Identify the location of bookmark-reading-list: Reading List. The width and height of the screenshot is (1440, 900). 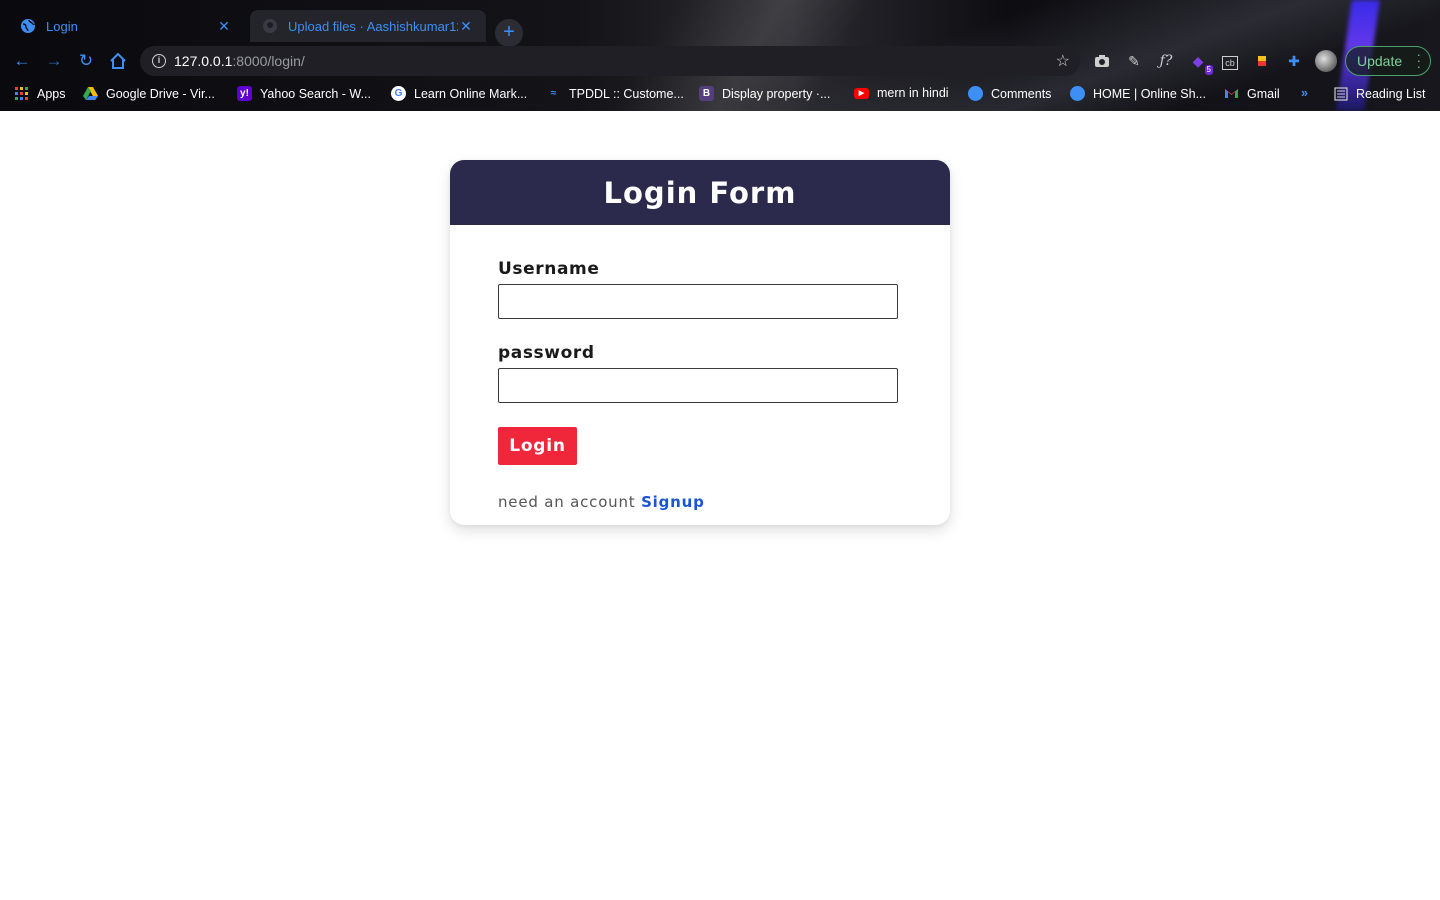
(1379, 93).